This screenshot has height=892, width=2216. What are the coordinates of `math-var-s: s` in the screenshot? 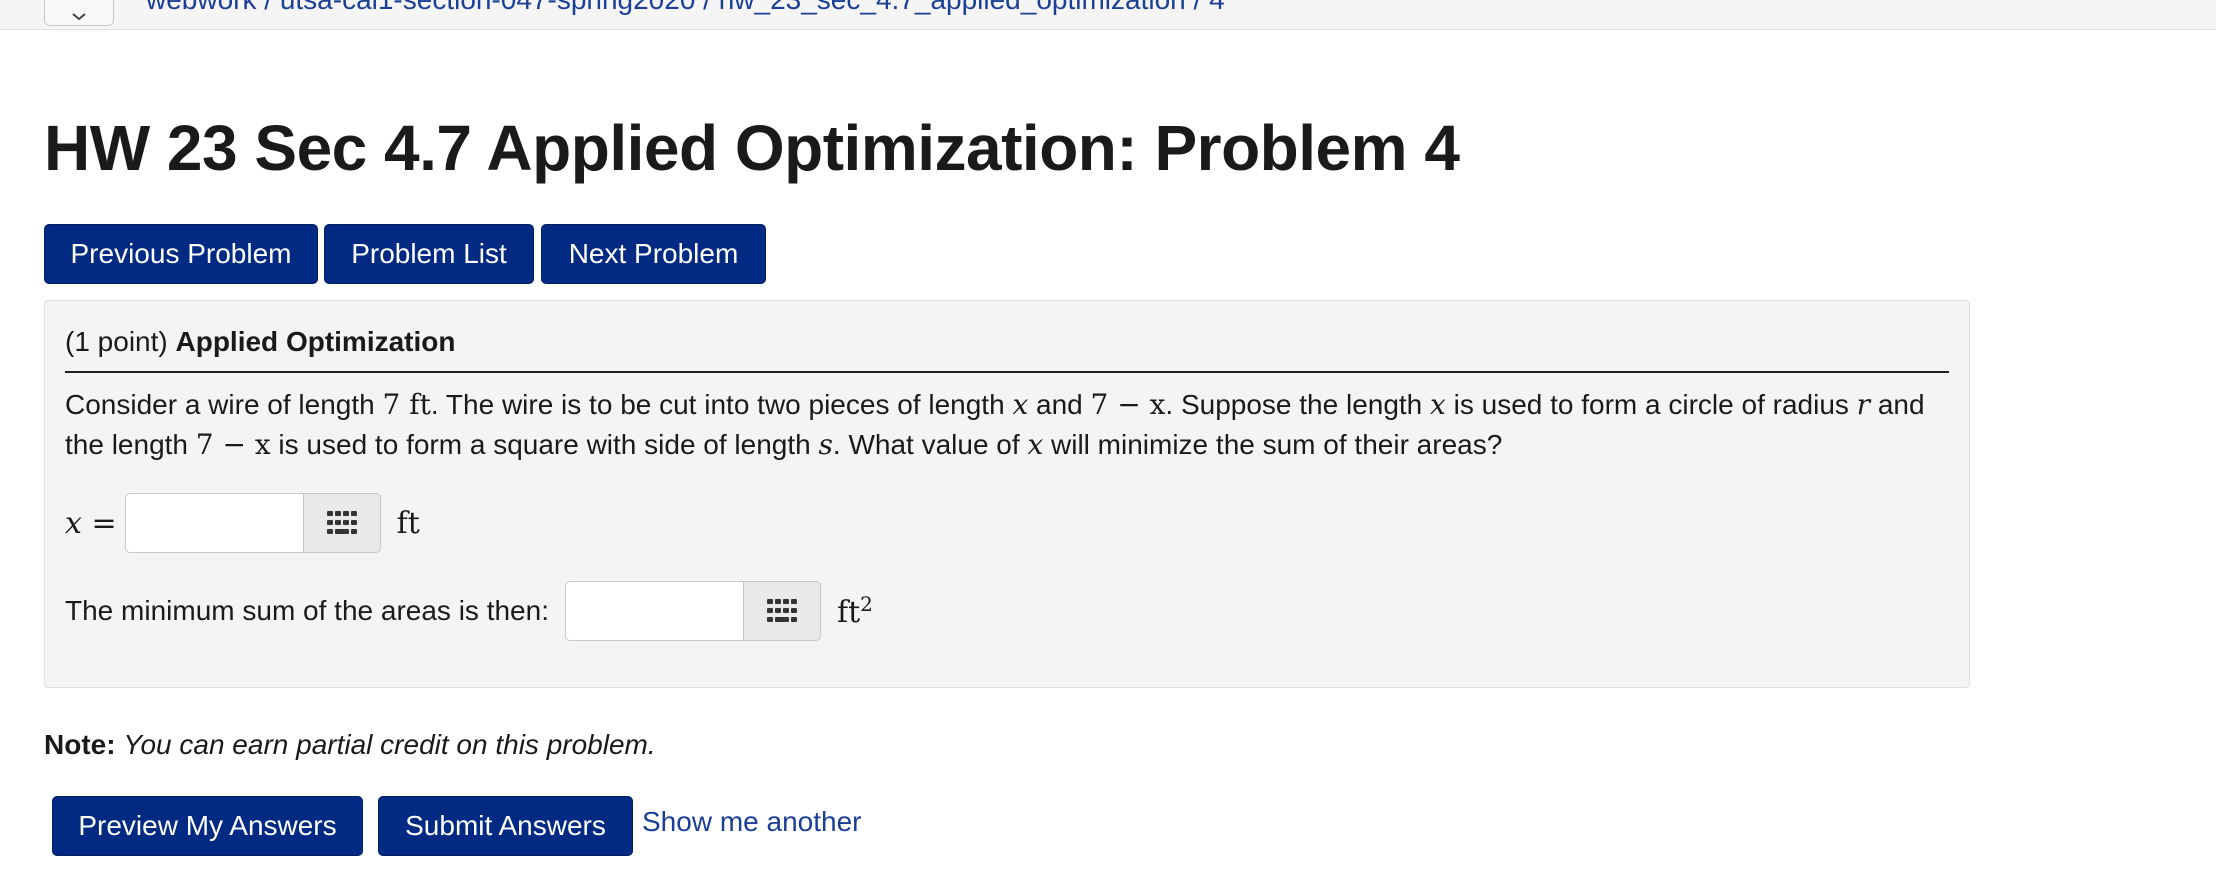 It's located at (825, 444).